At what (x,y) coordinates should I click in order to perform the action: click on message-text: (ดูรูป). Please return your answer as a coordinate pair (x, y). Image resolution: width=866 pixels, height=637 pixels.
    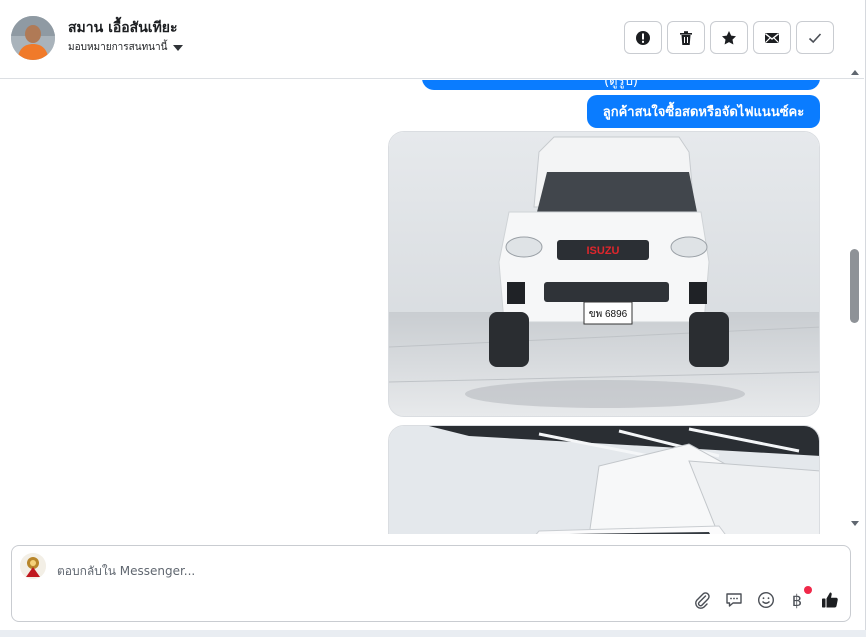
    Looking at the image, I should click on (621, 84).